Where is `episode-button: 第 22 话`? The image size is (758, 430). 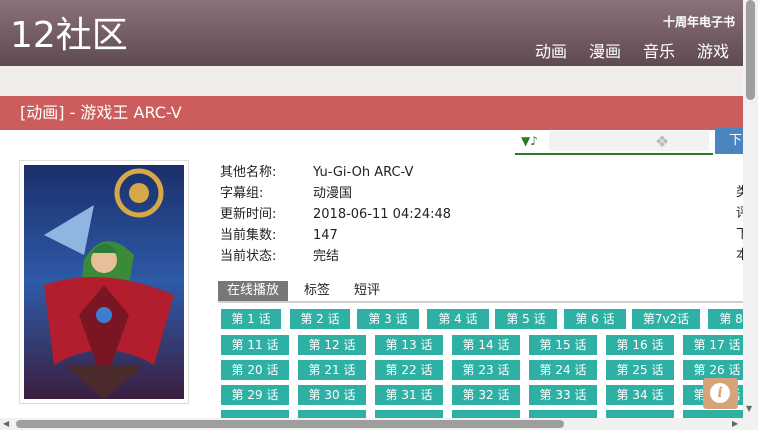
episode-button: 第 22 话 is located at coordinates (409, 370).